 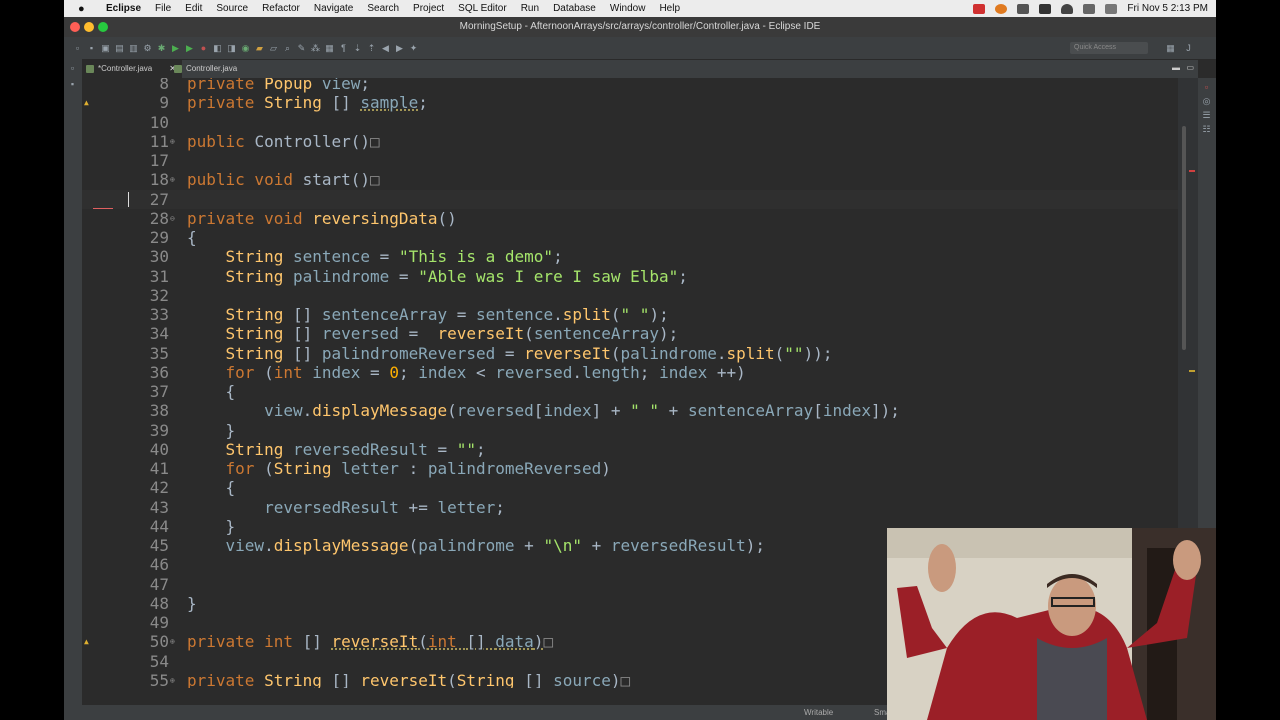 I want to click on code-line: 29 {, so click(x=630, y=237).